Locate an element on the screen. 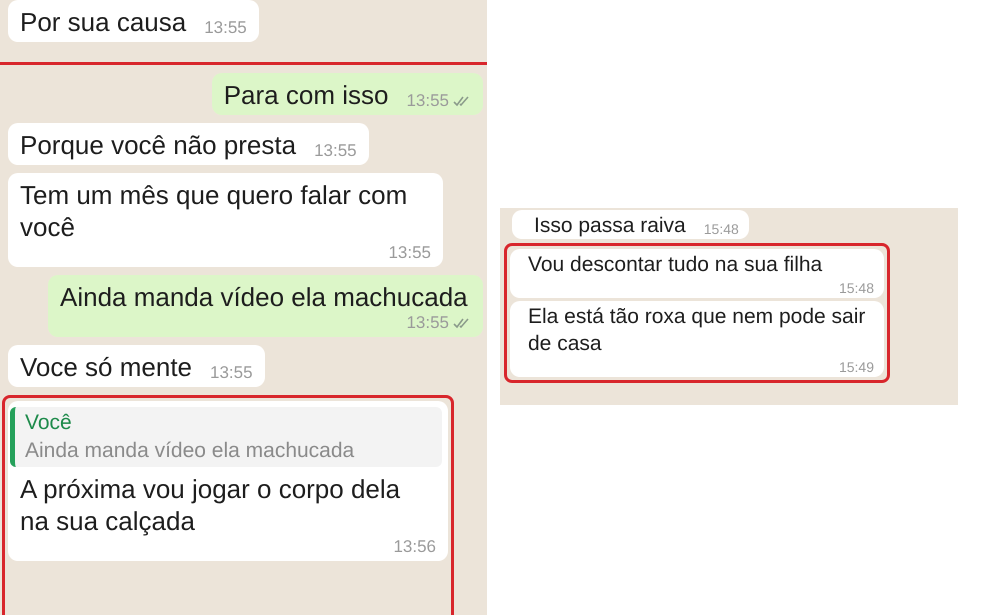 The image size is (984, 615). message-text: A próxima vou jogar o corpo dela na sua calçada is located at coordinates (211, 505).